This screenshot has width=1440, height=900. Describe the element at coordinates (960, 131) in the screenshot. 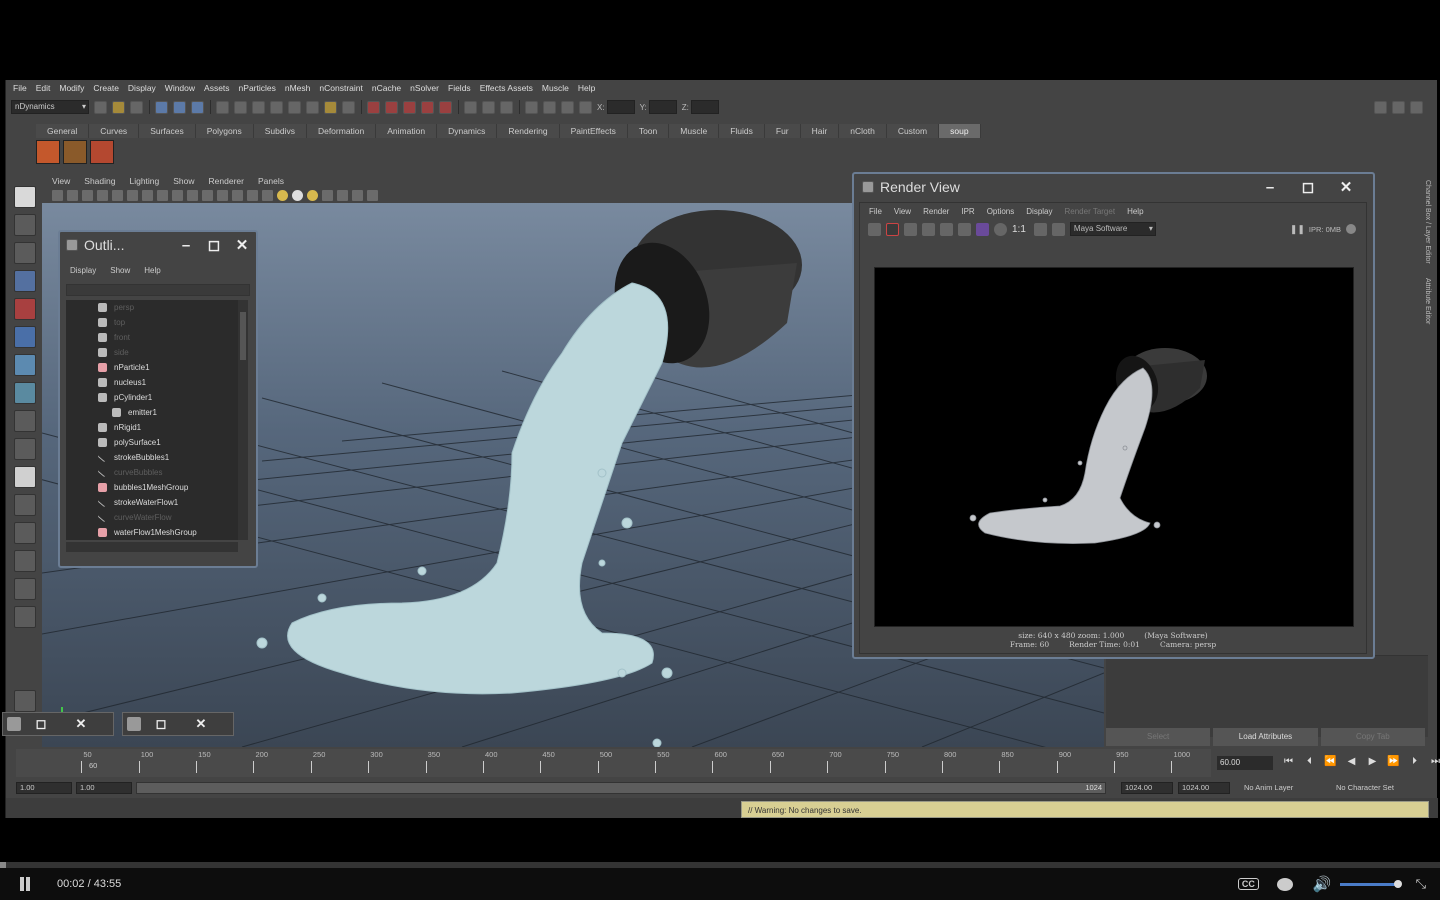

I see `shelf-tab-soup: soup` at that location.